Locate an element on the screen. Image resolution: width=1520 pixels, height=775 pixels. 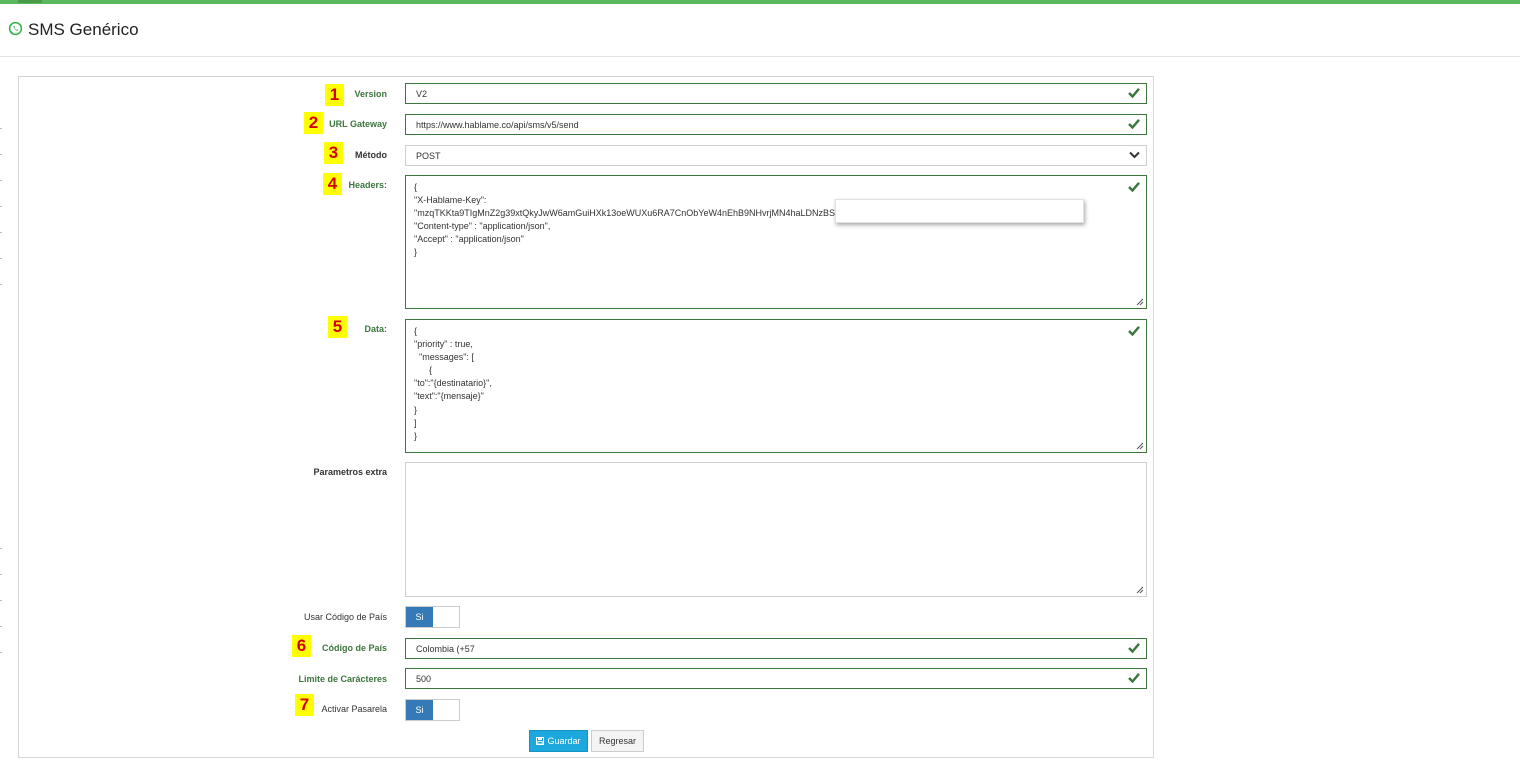
activar-pasarela-label: Activar Pasarela is located at coordinates (354, 709).